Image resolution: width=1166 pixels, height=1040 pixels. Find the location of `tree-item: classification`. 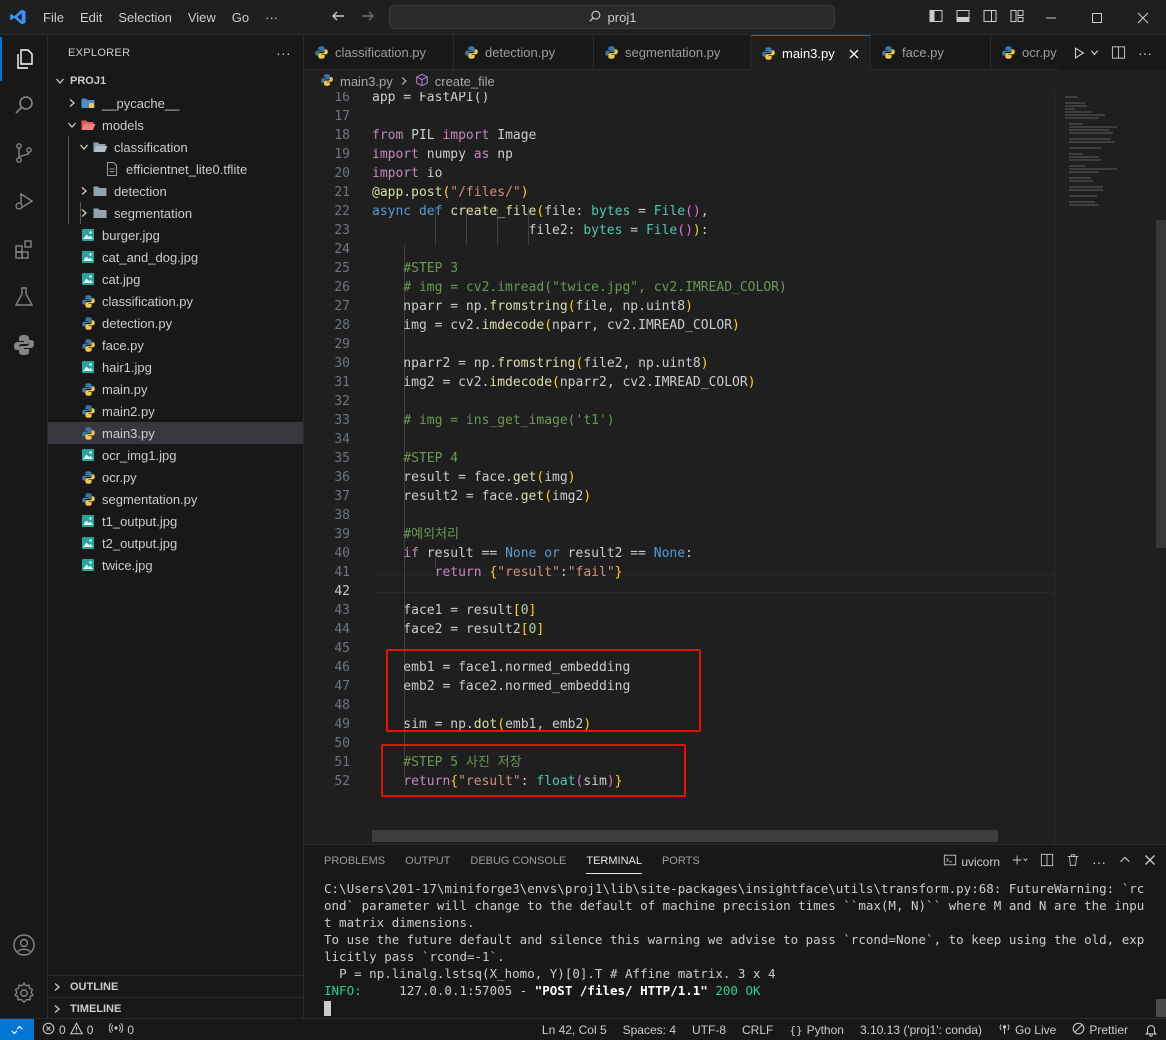

tree-item: classification is located at coordinates (175, 147).